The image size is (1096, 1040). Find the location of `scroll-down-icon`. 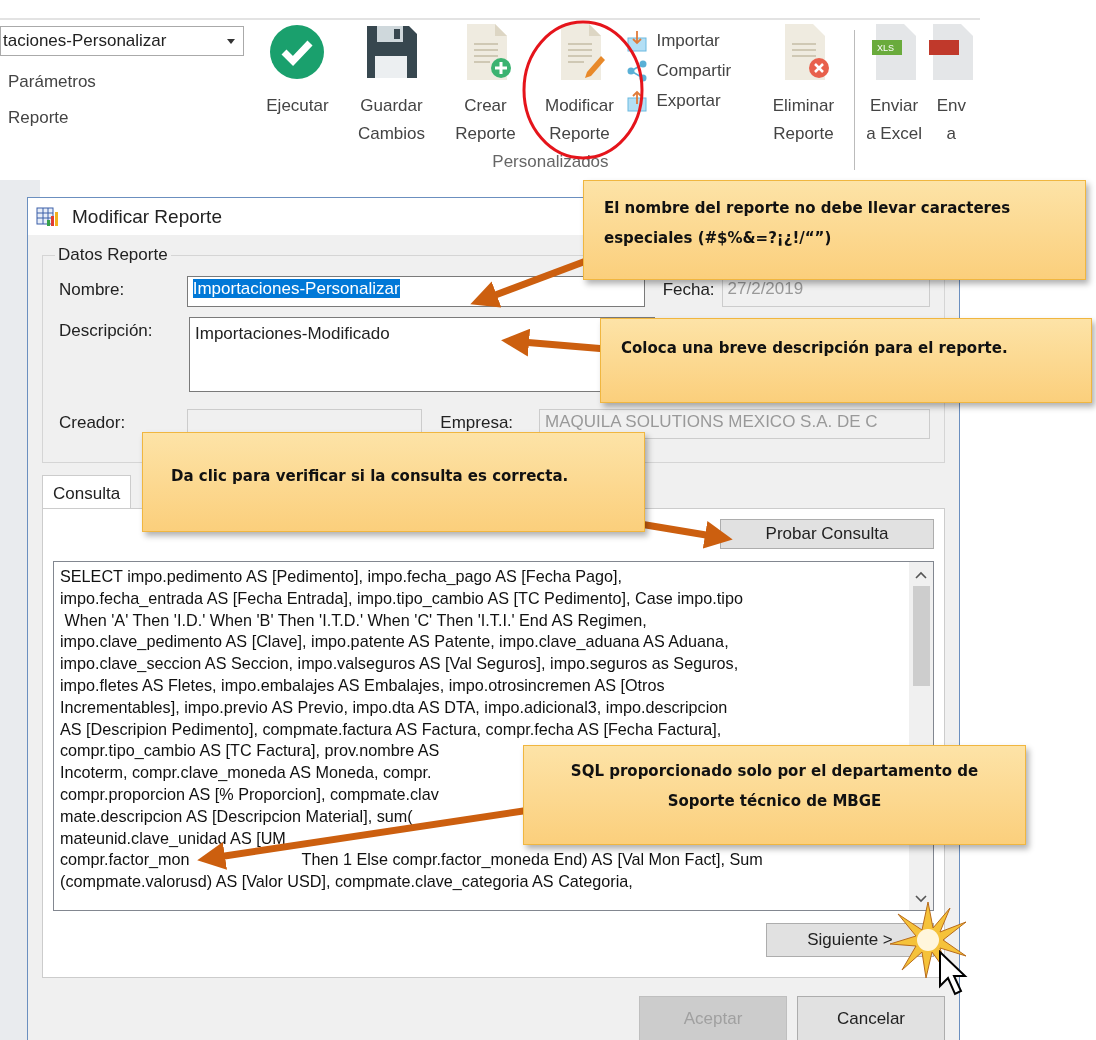

scroll-down-icon is located at coordinates (921, 899).